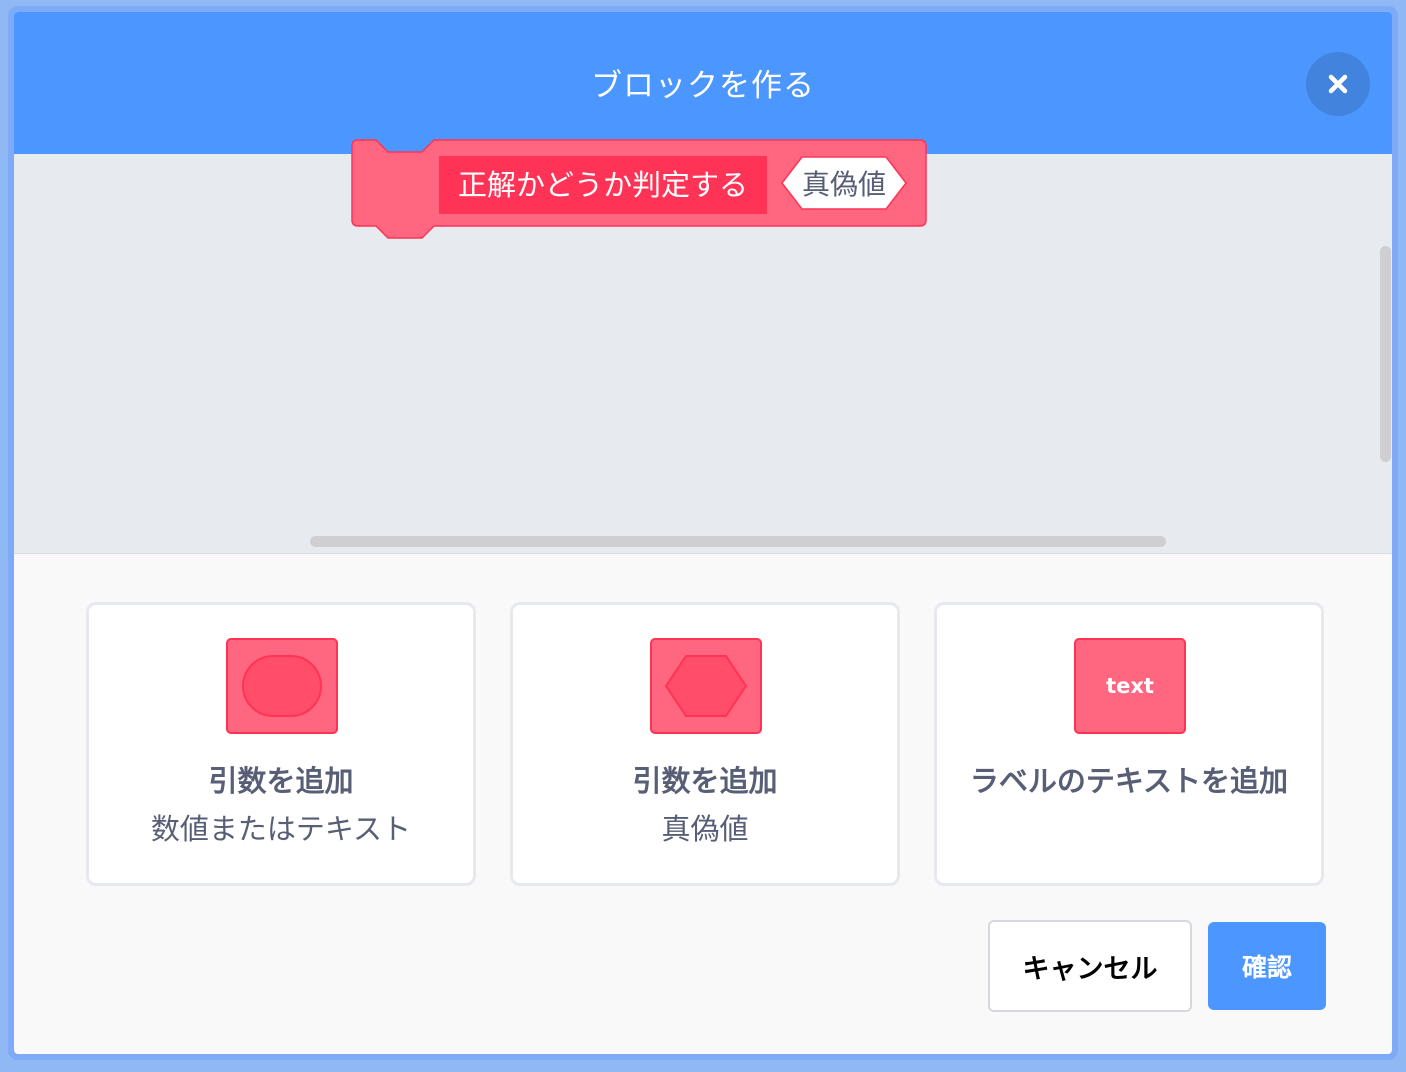 The image size is (1406, 1072). I want to click on close-icon, so click(1338, 84).